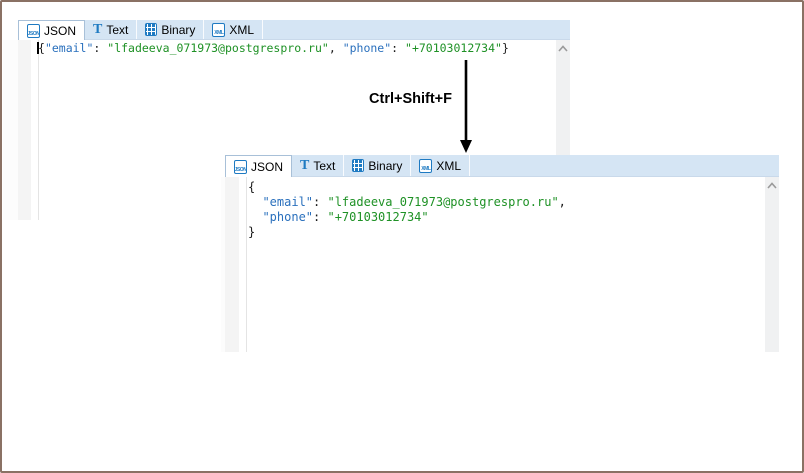  What do you see at coordinates (252, 232) in the screenshot?
I see `code-line: }` at bounding box center [252, 232].